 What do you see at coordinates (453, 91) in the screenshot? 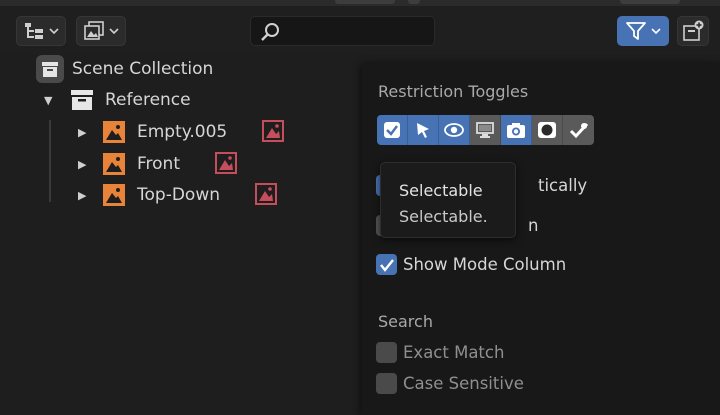
I see `restriction-toggles-heading: Restriction Toggles` at bounding box center [453, 91].